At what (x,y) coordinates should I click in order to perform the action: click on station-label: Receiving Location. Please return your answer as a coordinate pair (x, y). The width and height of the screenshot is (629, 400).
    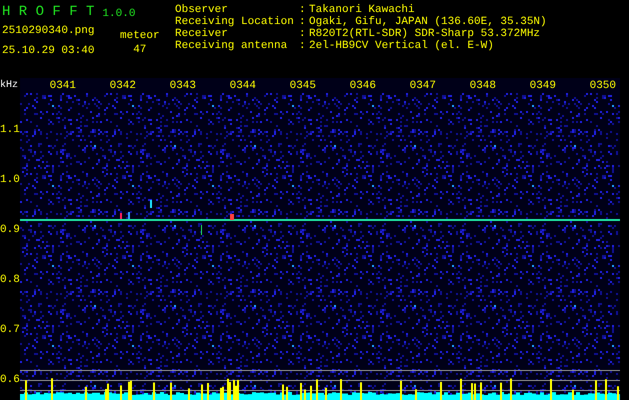
    Looking at the image, I should click on (235, 22).